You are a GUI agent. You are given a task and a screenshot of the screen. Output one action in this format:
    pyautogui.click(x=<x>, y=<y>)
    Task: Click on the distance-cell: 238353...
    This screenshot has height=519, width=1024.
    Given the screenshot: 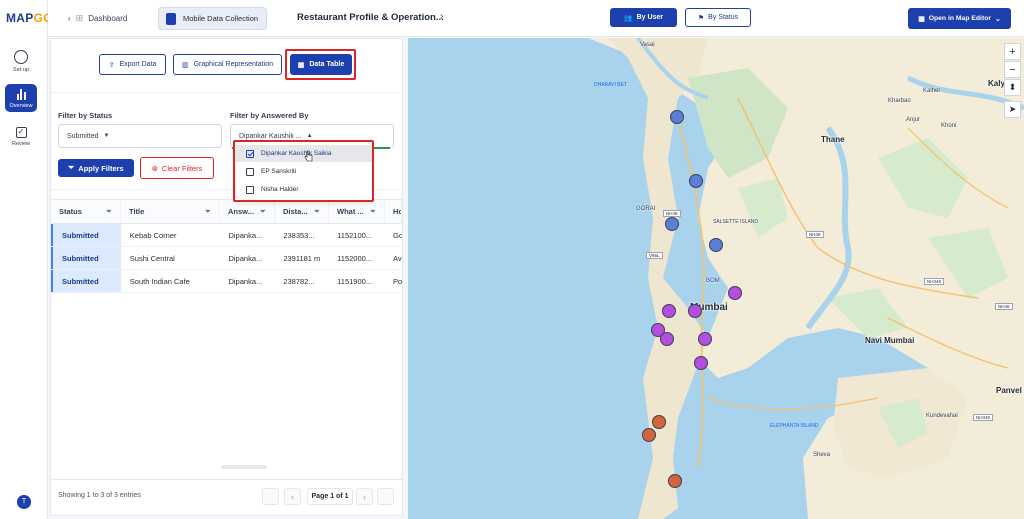 What is the action you would take?
    pyautogui.click(x=299, y=235)
    